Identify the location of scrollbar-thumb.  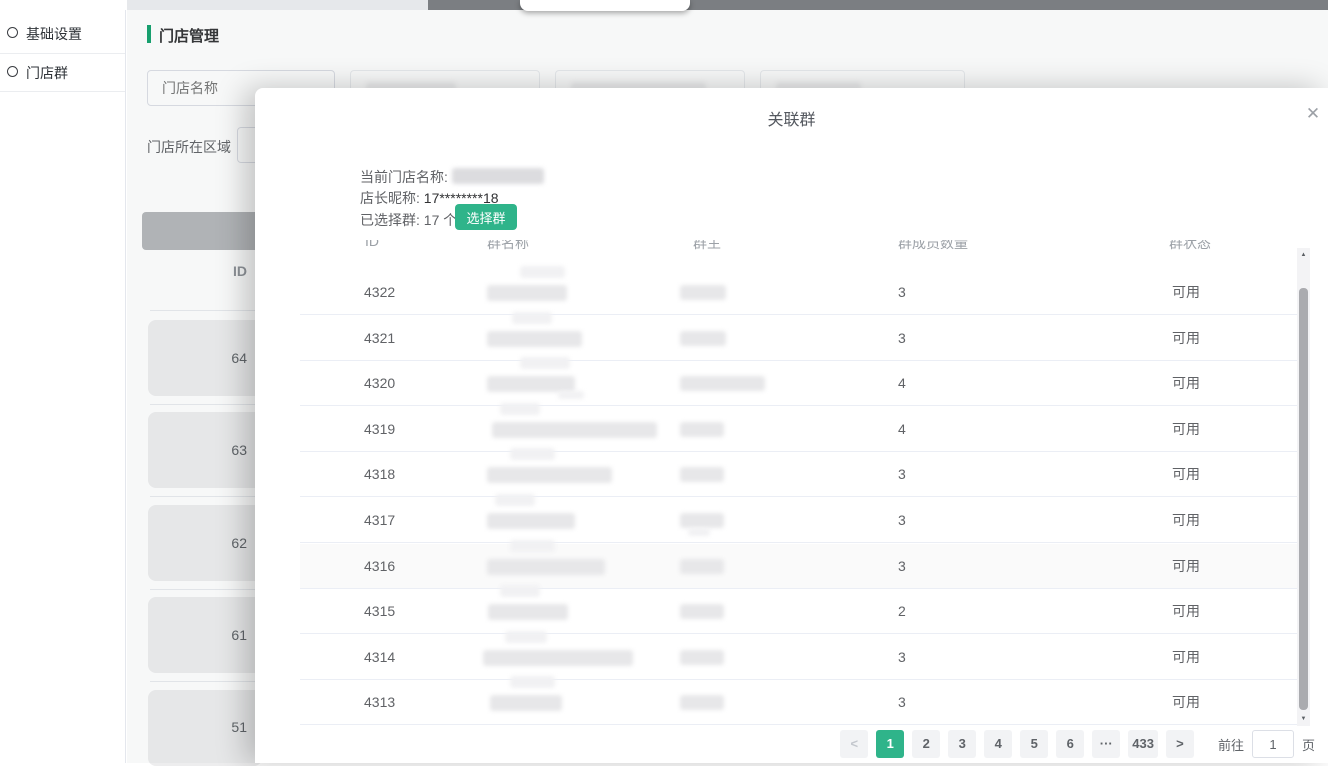
(1303, 499).